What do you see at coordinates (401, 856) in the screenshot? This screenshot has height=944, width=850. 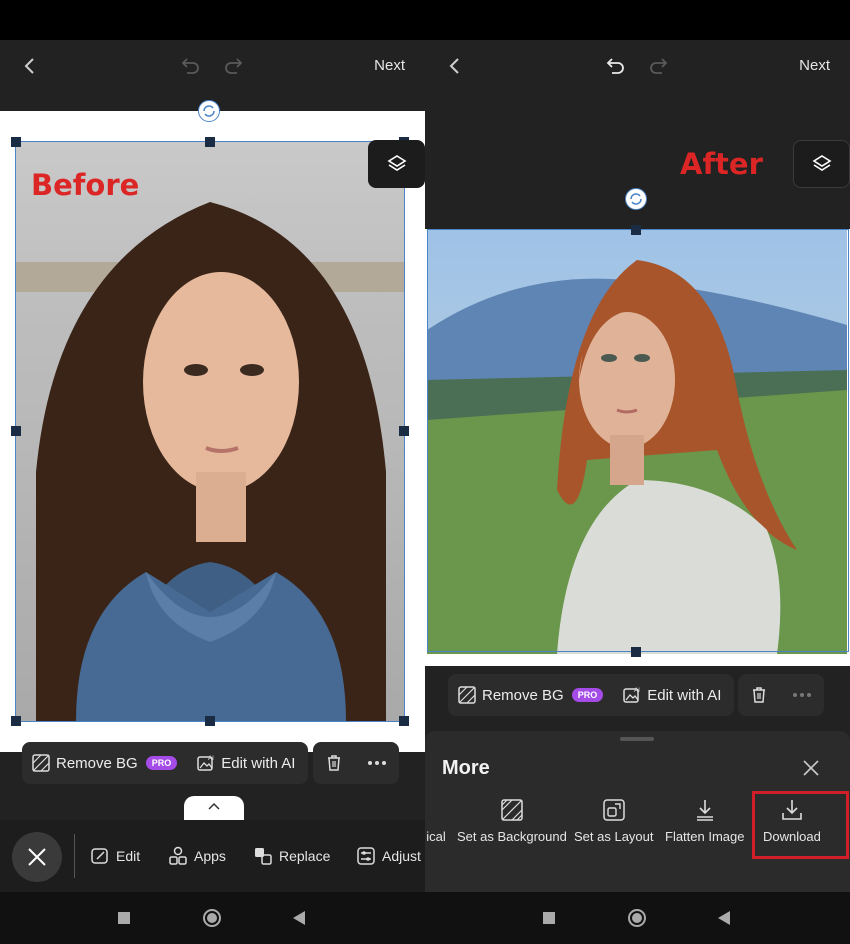 I see `nav-adjust-label: Adjust` at bounding box center [401, 856].